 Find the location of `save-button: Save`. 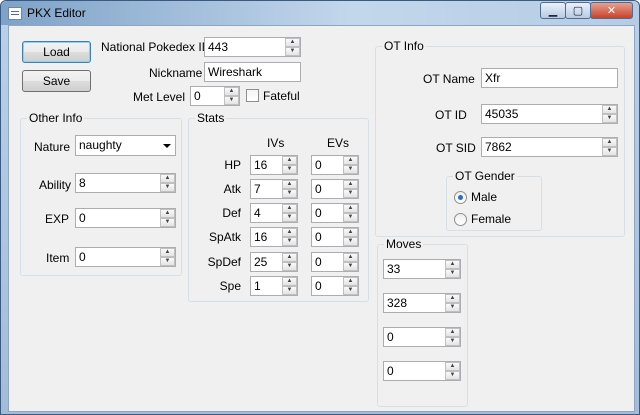

save-button: Save is located at coordinates (56, 81).